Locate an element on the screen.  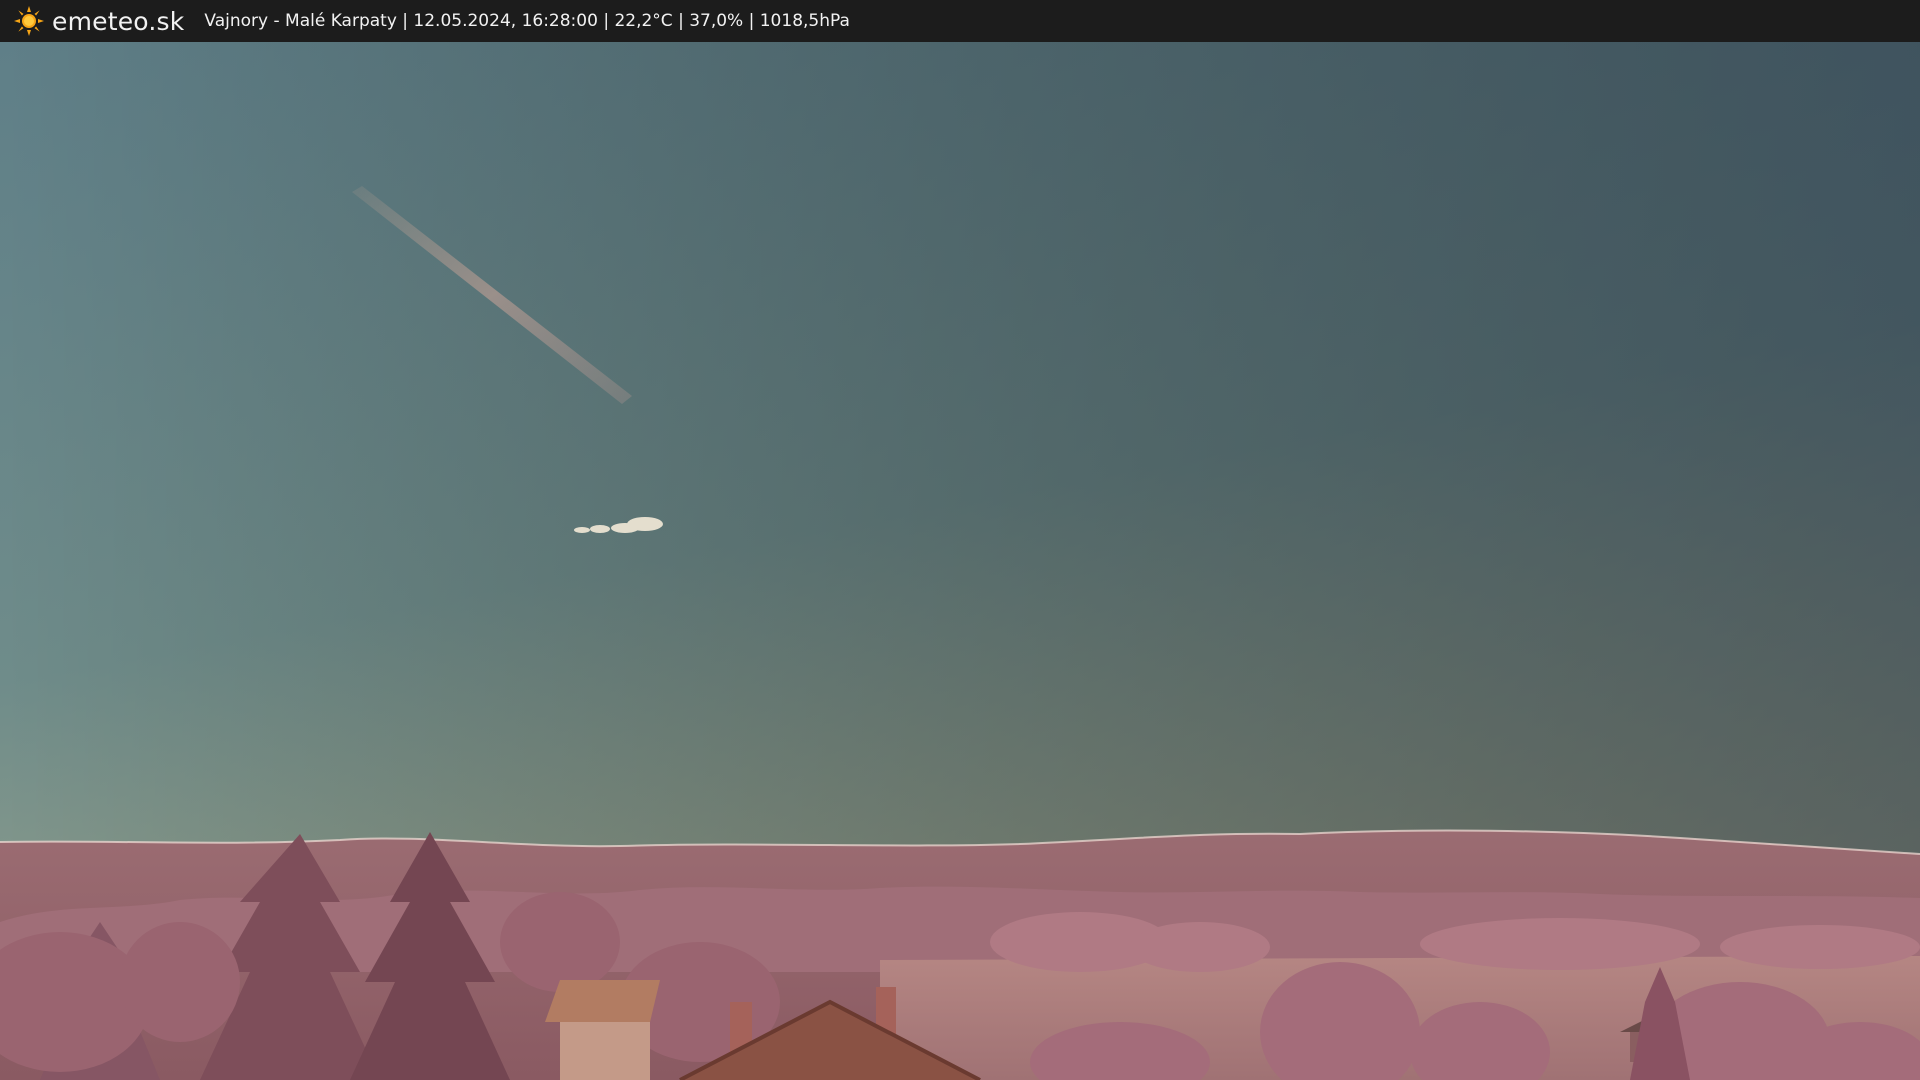
site-brand: emeteo.sk is located at coordinates (118, 21).